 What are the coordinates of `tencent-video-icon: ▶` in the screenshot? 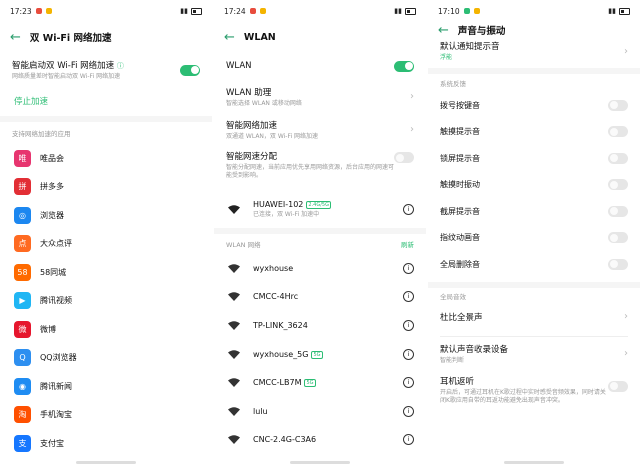 It's located at (22, 301).